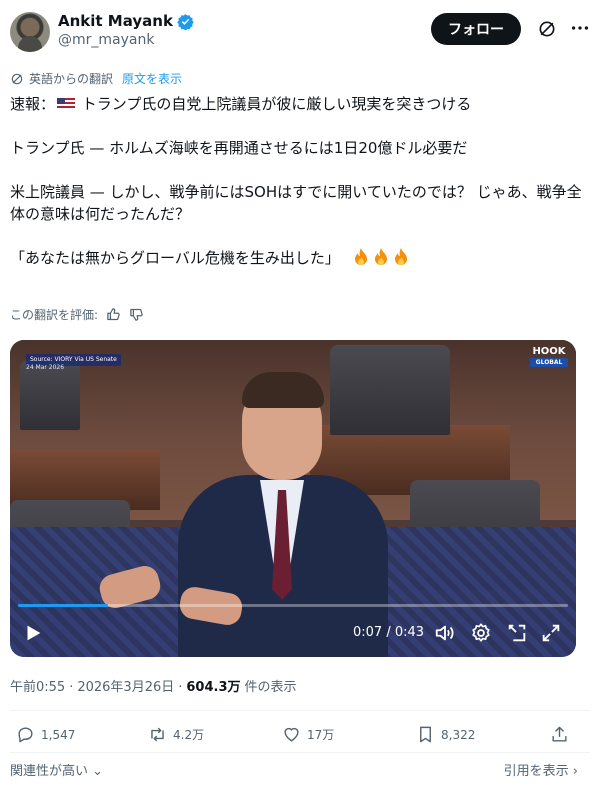 This screenshot has width=609, height=793. Describe the element at coordinates (25, 735) in the screenshot. I see `reply-icon` at that location.